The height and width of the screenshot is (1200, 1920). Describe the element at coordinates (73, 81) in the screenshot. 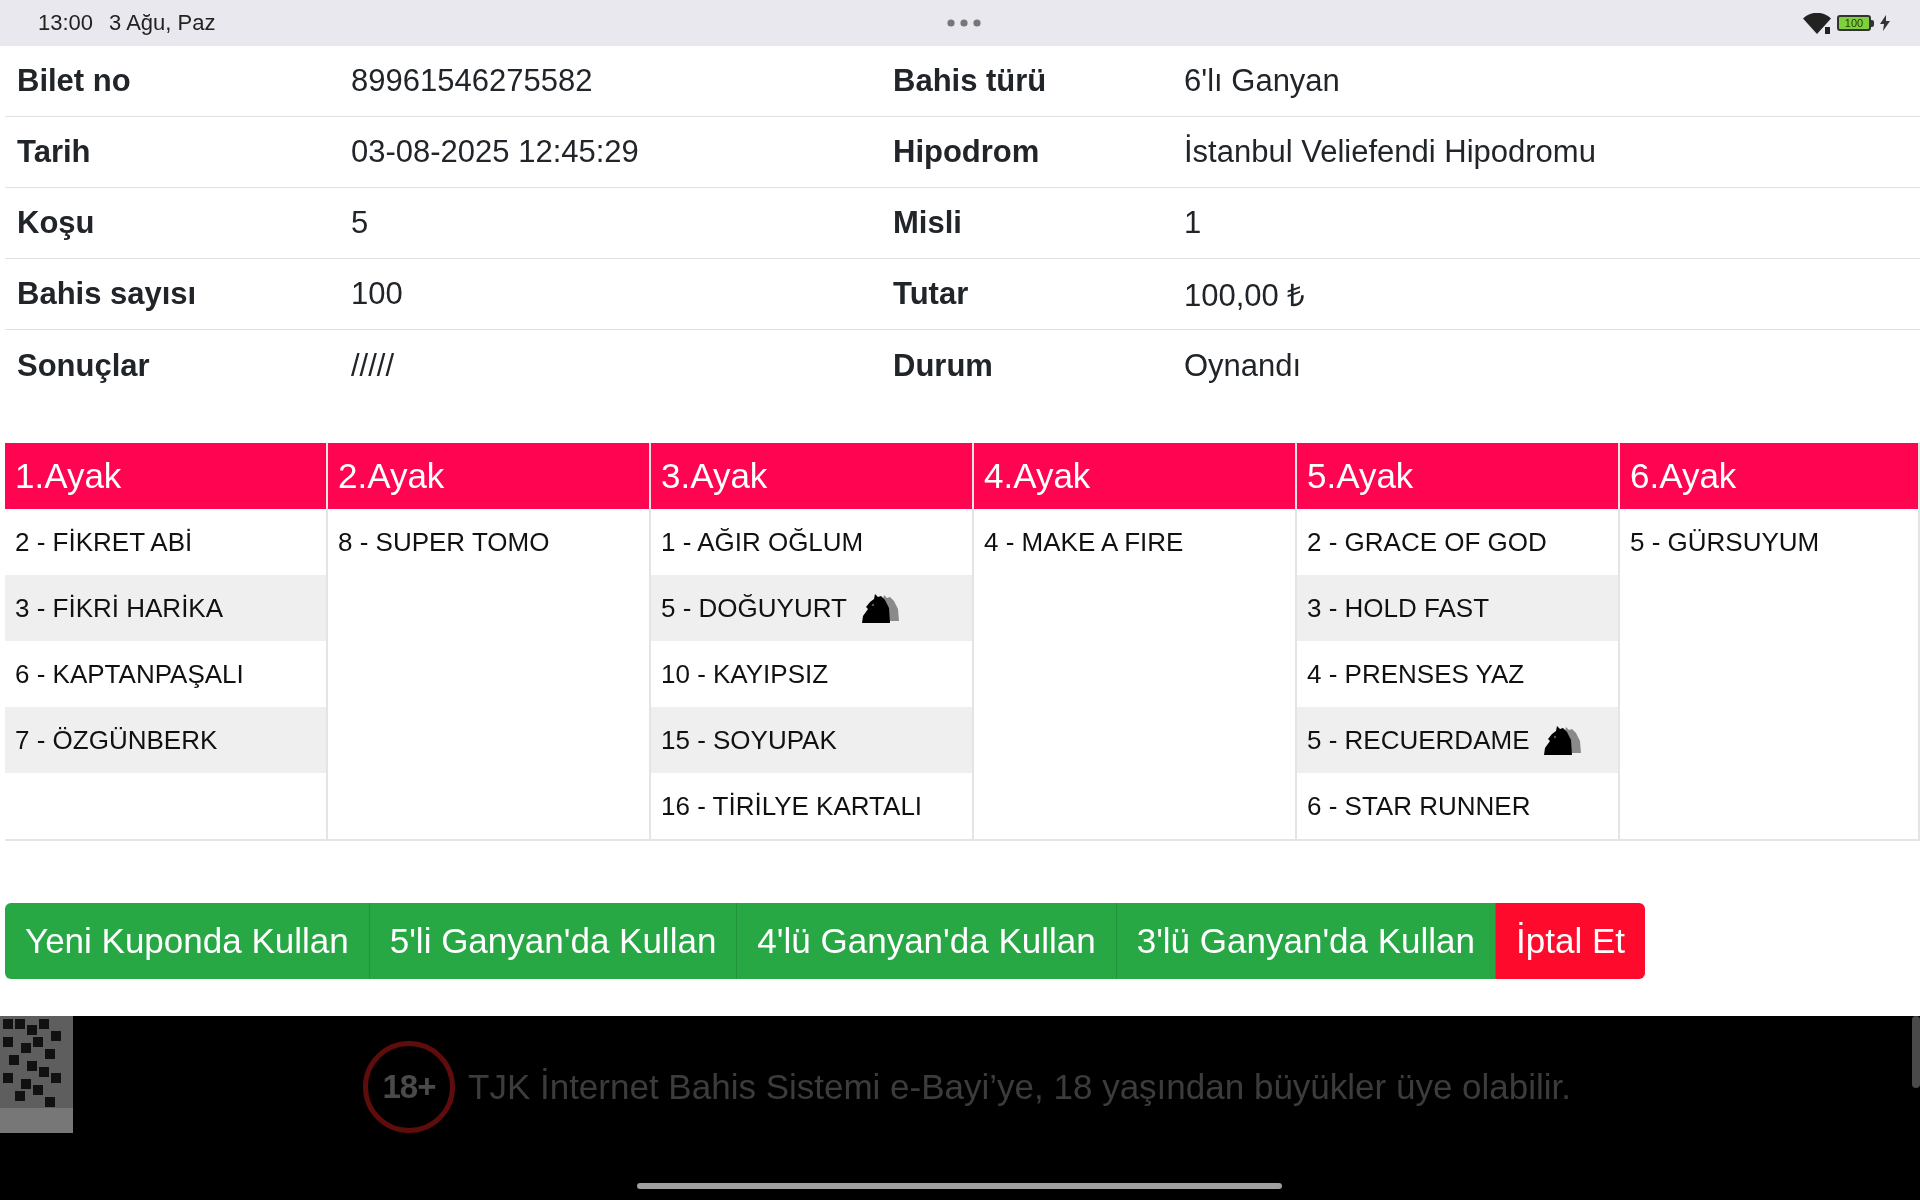

I see `field-label: Bilet no` at that location.